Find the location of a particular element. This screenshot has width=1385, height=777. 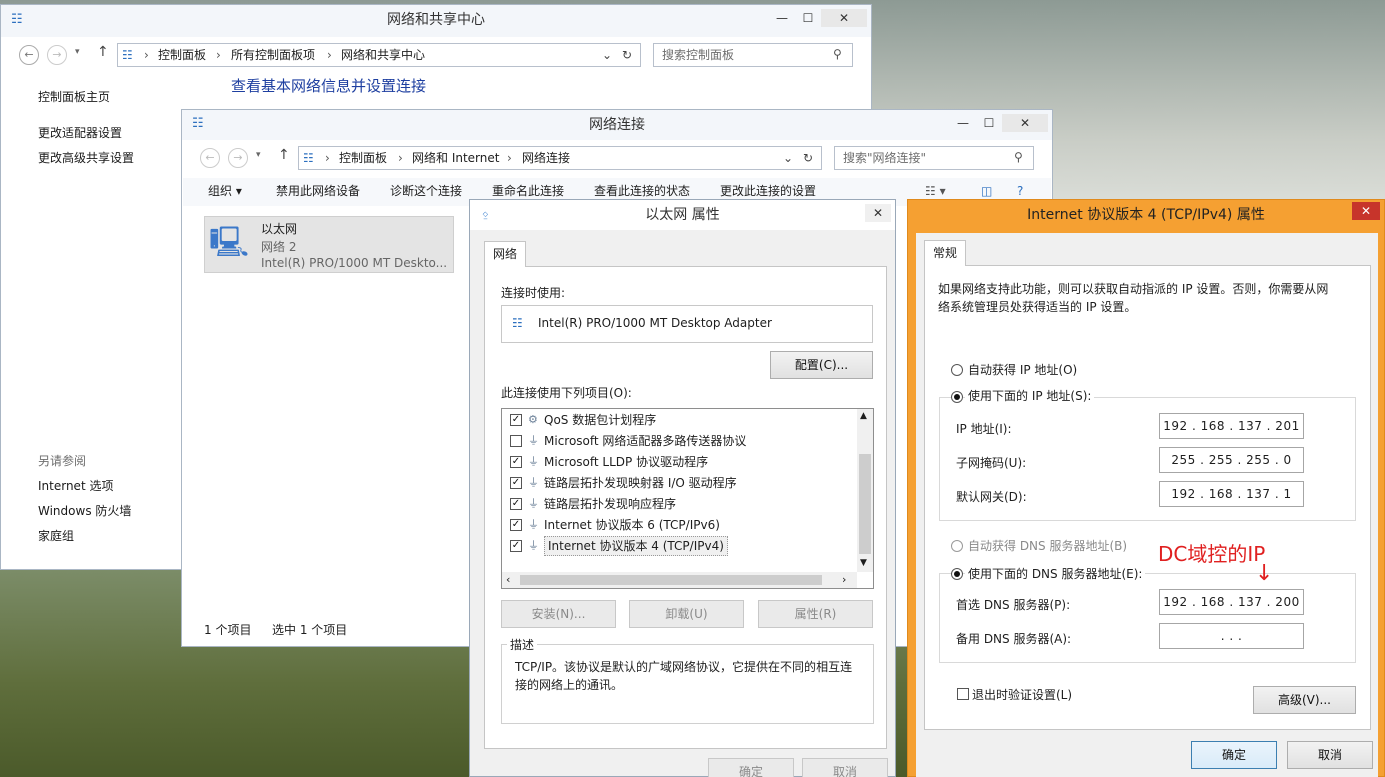

item-checkbox is located at coordinates (516, 441).